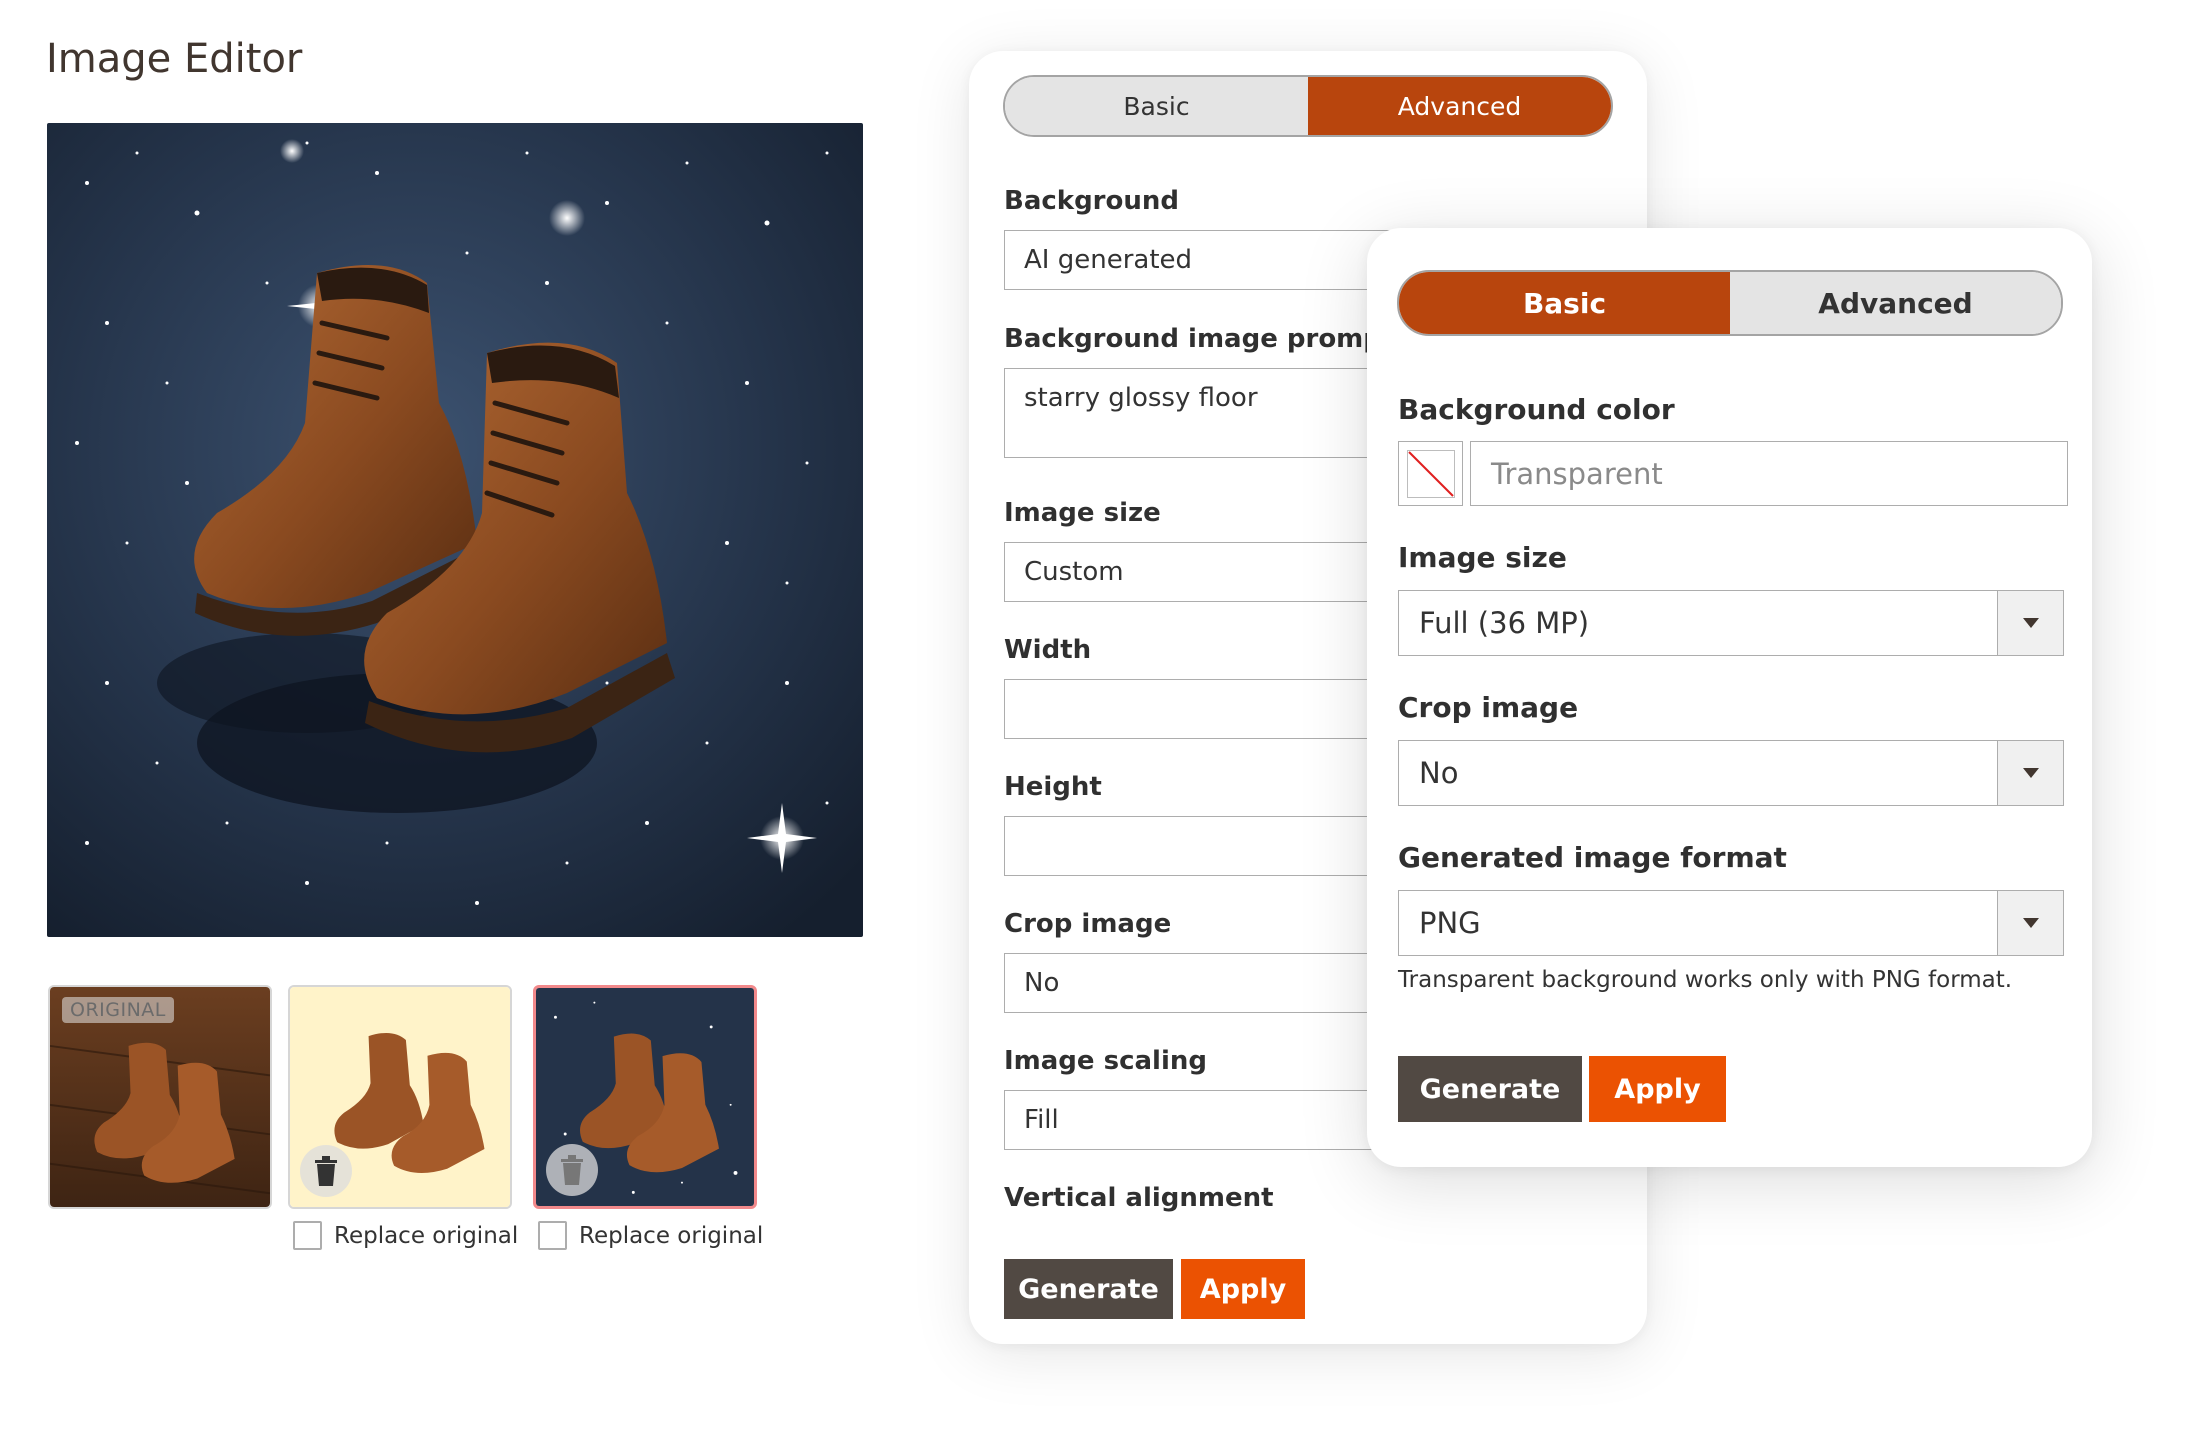  I want to click on replace-original-option-2: Replace original, so click(650, 1235).